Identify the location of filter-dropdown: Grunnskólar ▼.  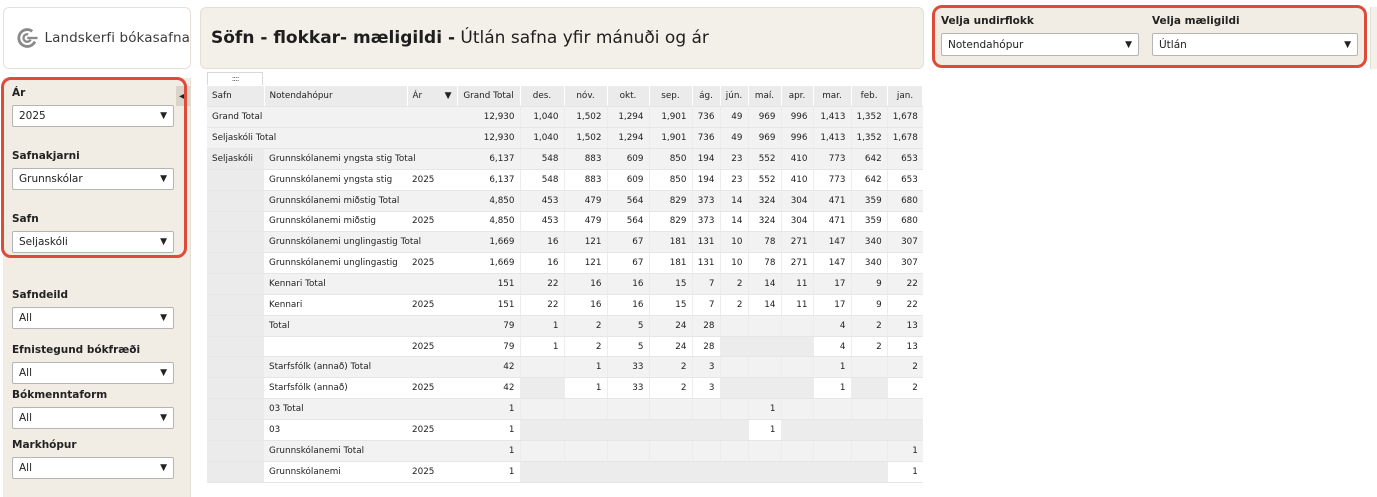
(93, 179).